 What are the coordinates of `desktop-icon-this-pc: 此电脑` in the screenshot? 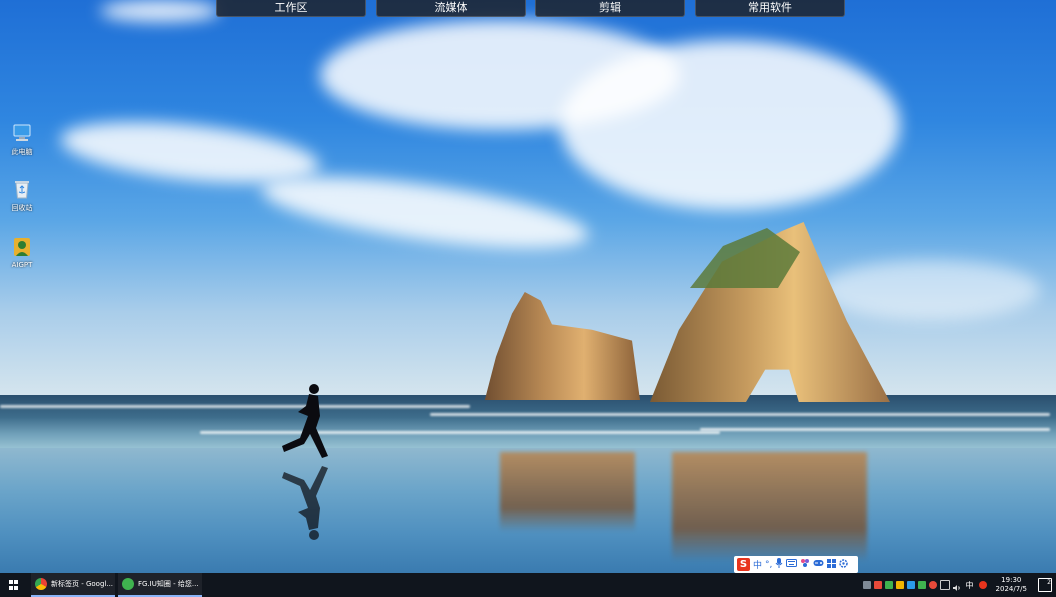 It's located at (22, 139).